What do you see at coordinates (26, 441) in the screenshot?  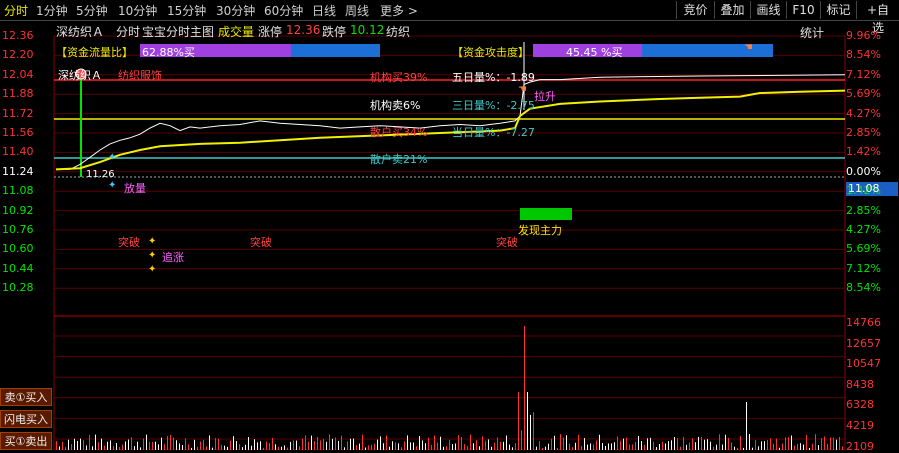 I see `buy1-sell-button: 买①卖出` at bounding box center [26, 441].